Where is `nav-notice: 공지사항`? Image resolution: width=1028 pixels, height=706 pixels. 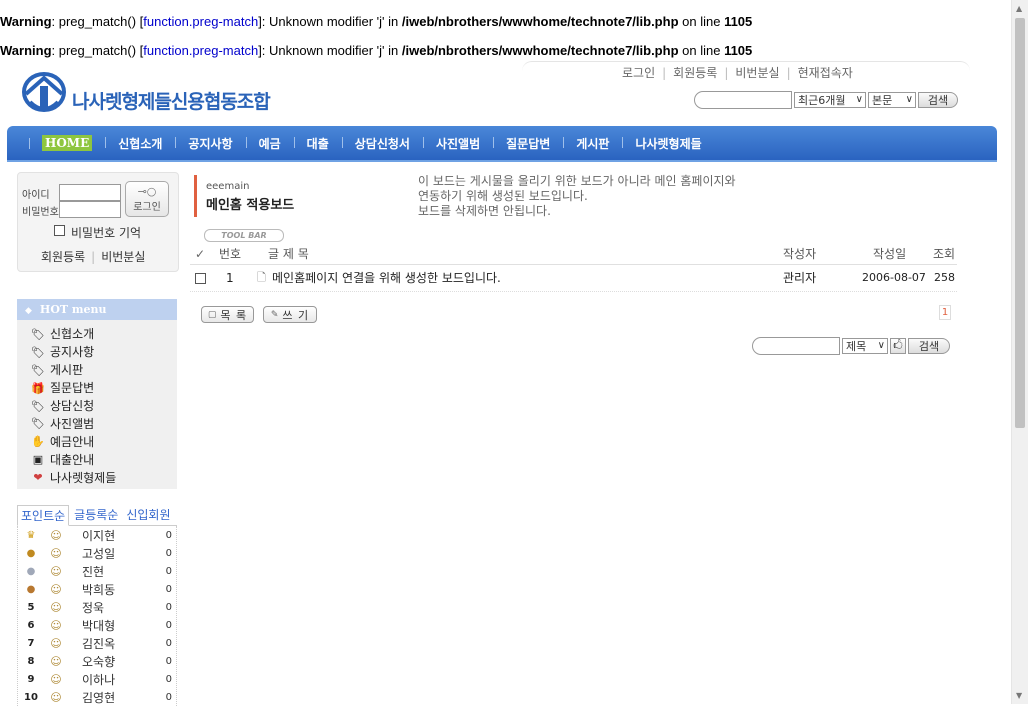
nav-notice: 공지사항 is located at coordinates (210, 143).